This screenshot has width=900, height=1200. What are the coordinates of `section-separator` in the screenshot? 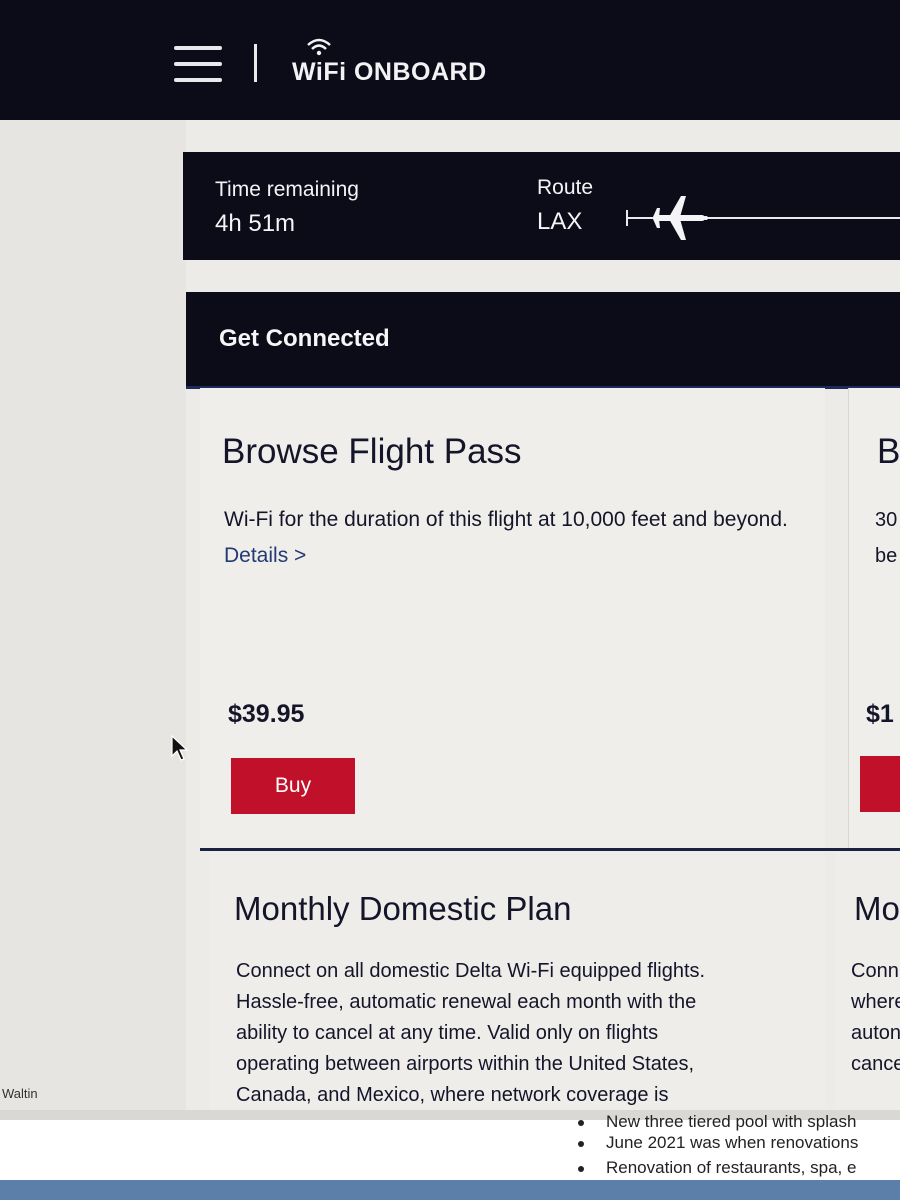 It's located at (550, 849).